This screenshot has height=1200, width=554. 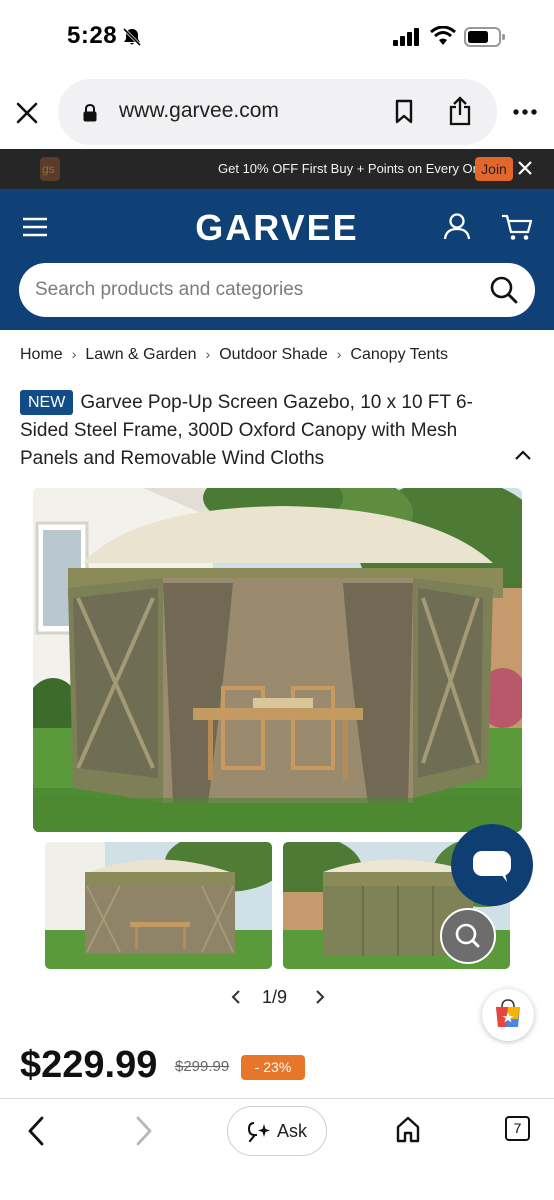 I want to click on current-price: $229.99, so click(x=89, y=1065).